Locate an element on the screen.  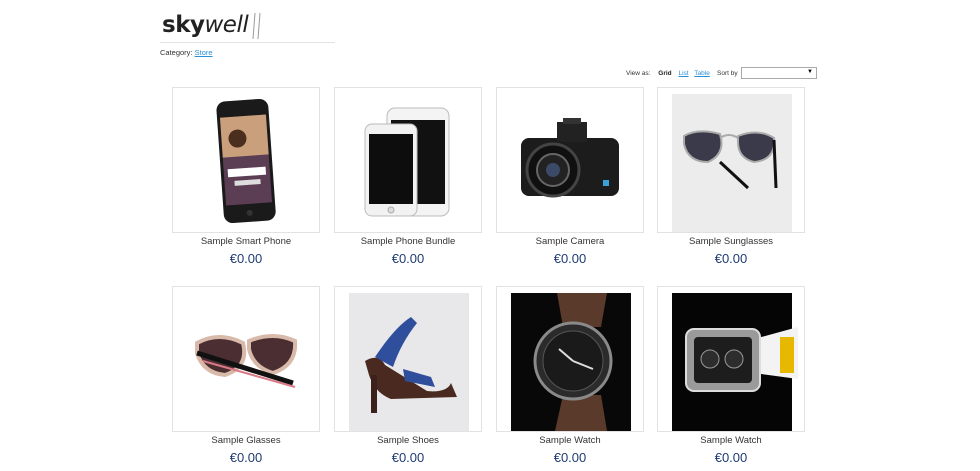
sunglasses-icon is located at coordinates (732, 163).